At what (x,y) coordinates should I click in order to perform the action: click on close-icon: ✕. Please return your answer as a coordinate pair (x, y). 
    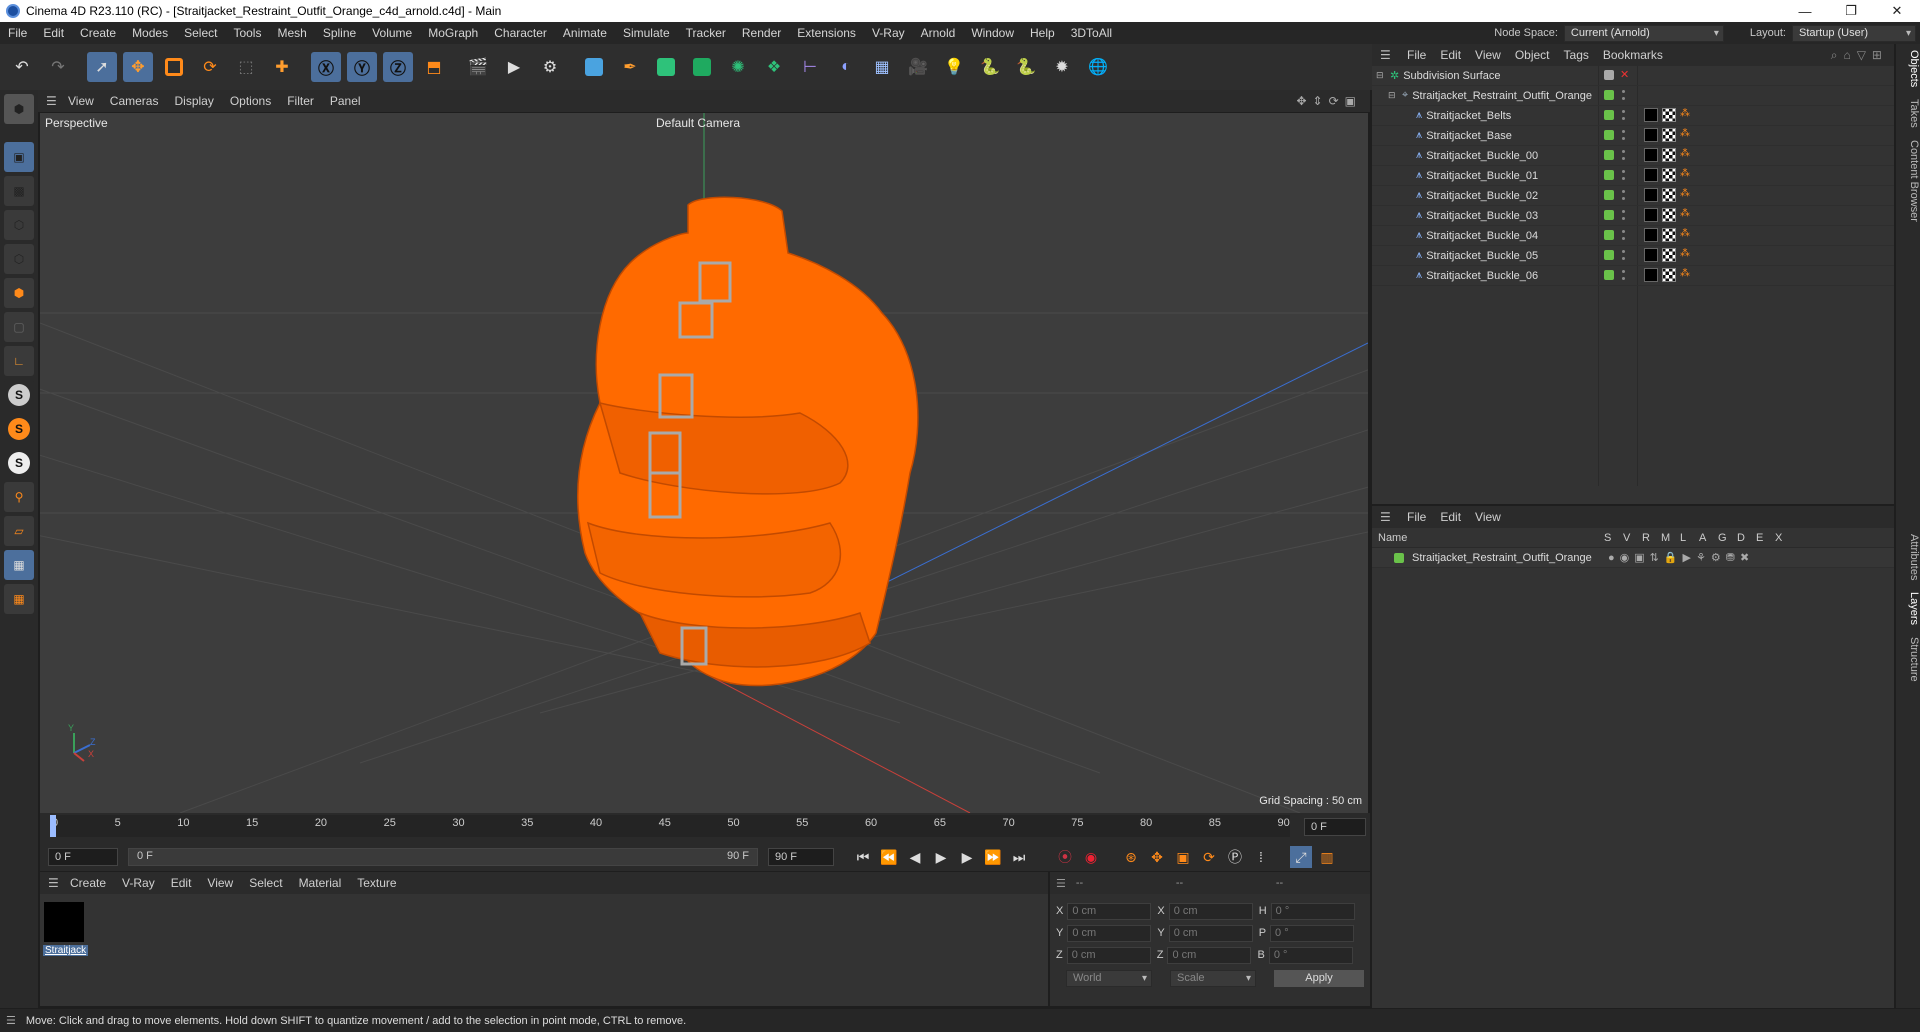
    Looking at the image, I should click on (1897, 11).